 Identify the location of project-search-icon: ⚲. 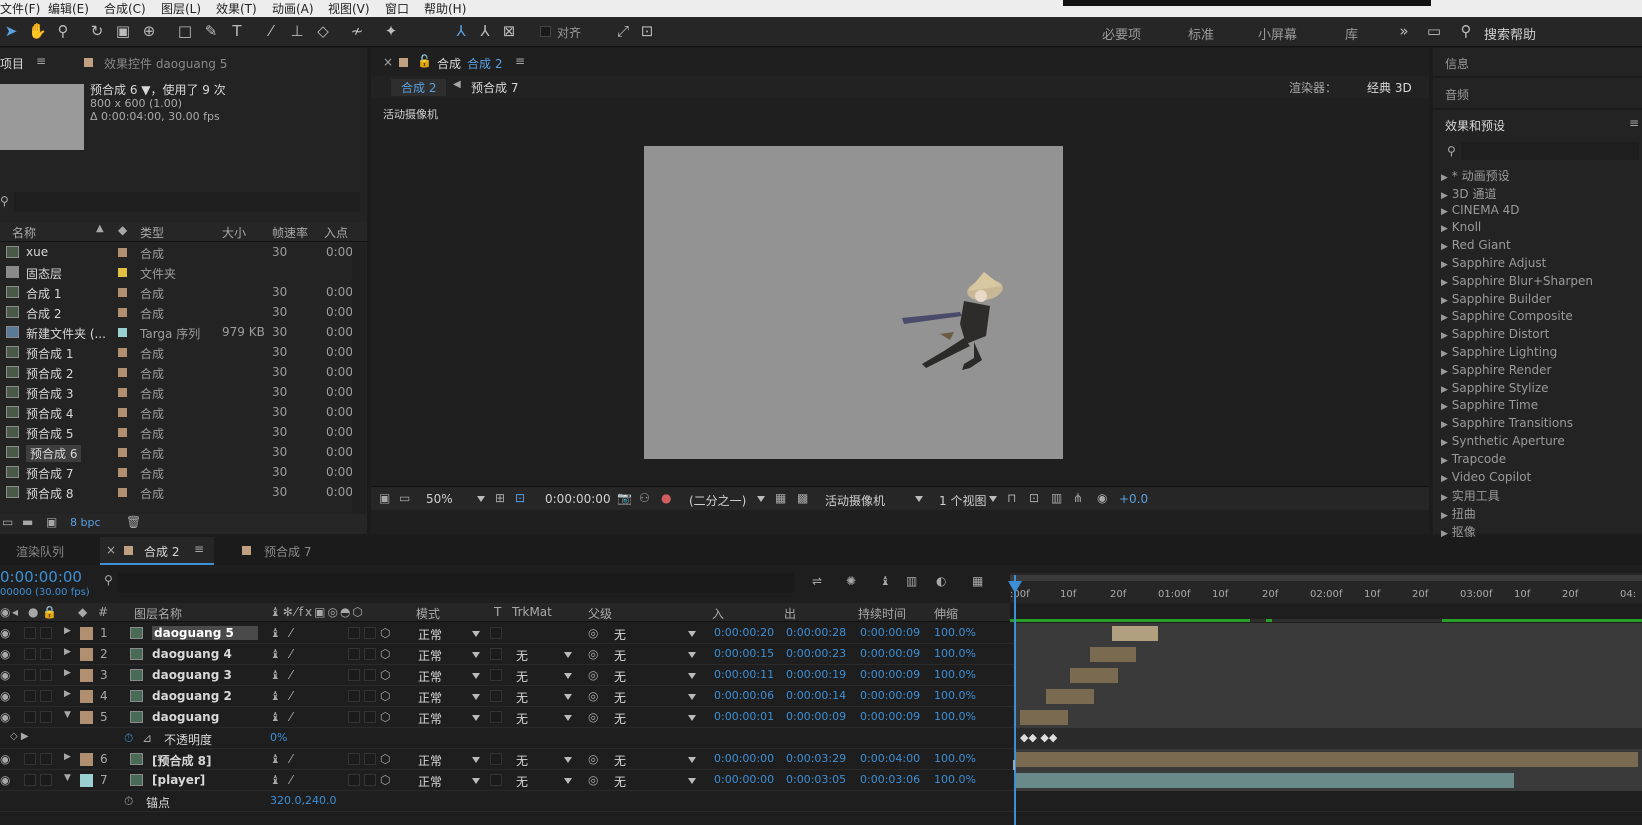
(4, 201).